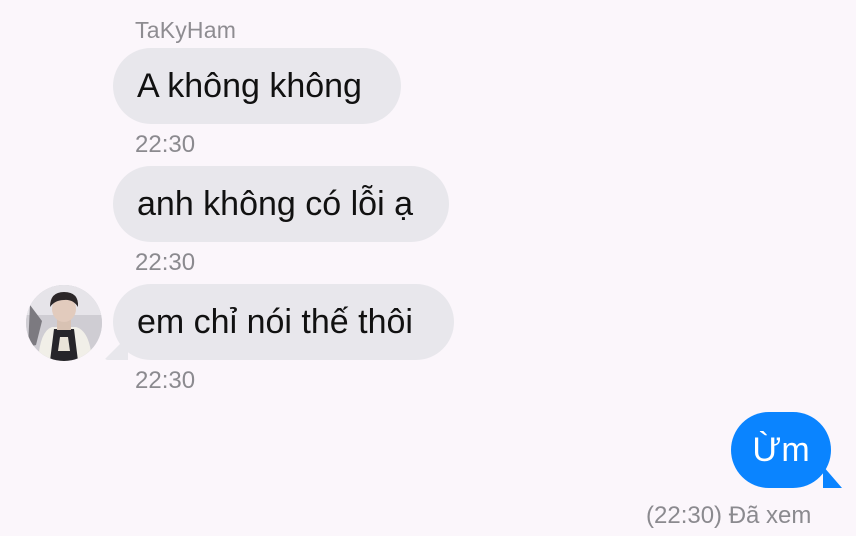 Image resolution: width=856 pixels, height=536 pixels. I want to click on seen-status: (22:30) Đã xem, so click(729, 515).